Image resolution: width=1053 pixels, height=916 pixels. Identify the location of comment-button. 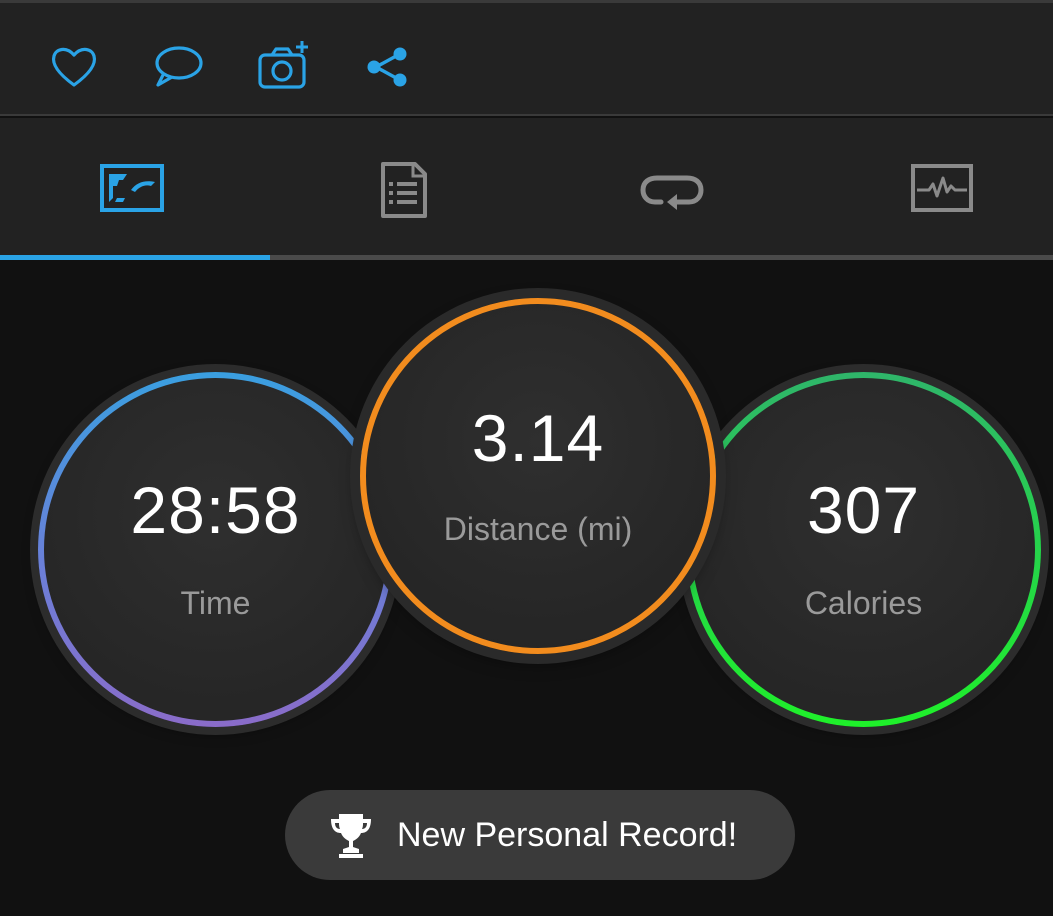
(178, 67).